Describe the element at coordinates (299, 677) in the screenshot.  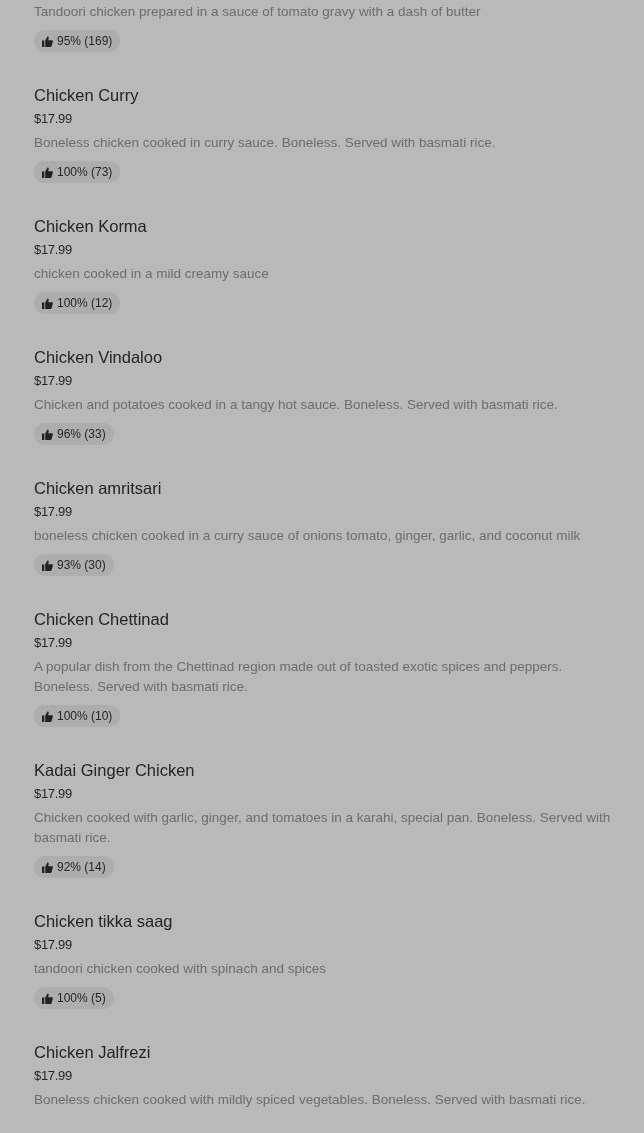
I see `dish-description: A popular dish from the Chettinad region made out of toasted exotic spices and peppers. Boneless. Served with basmati rice.` at that location.